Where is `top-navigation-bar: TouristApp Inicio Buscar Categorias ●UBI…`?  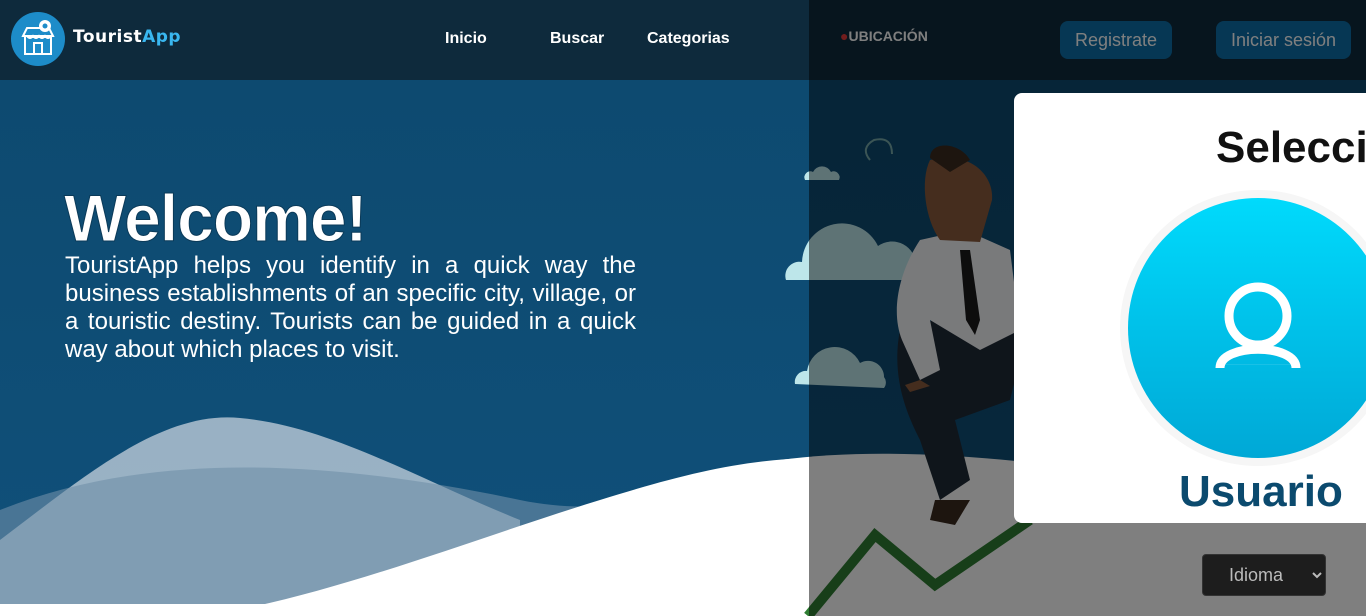
top-navigation-bar: TouristApp Inicio Buscar Categorias ●UBI… is located at coordinates (683, 40).